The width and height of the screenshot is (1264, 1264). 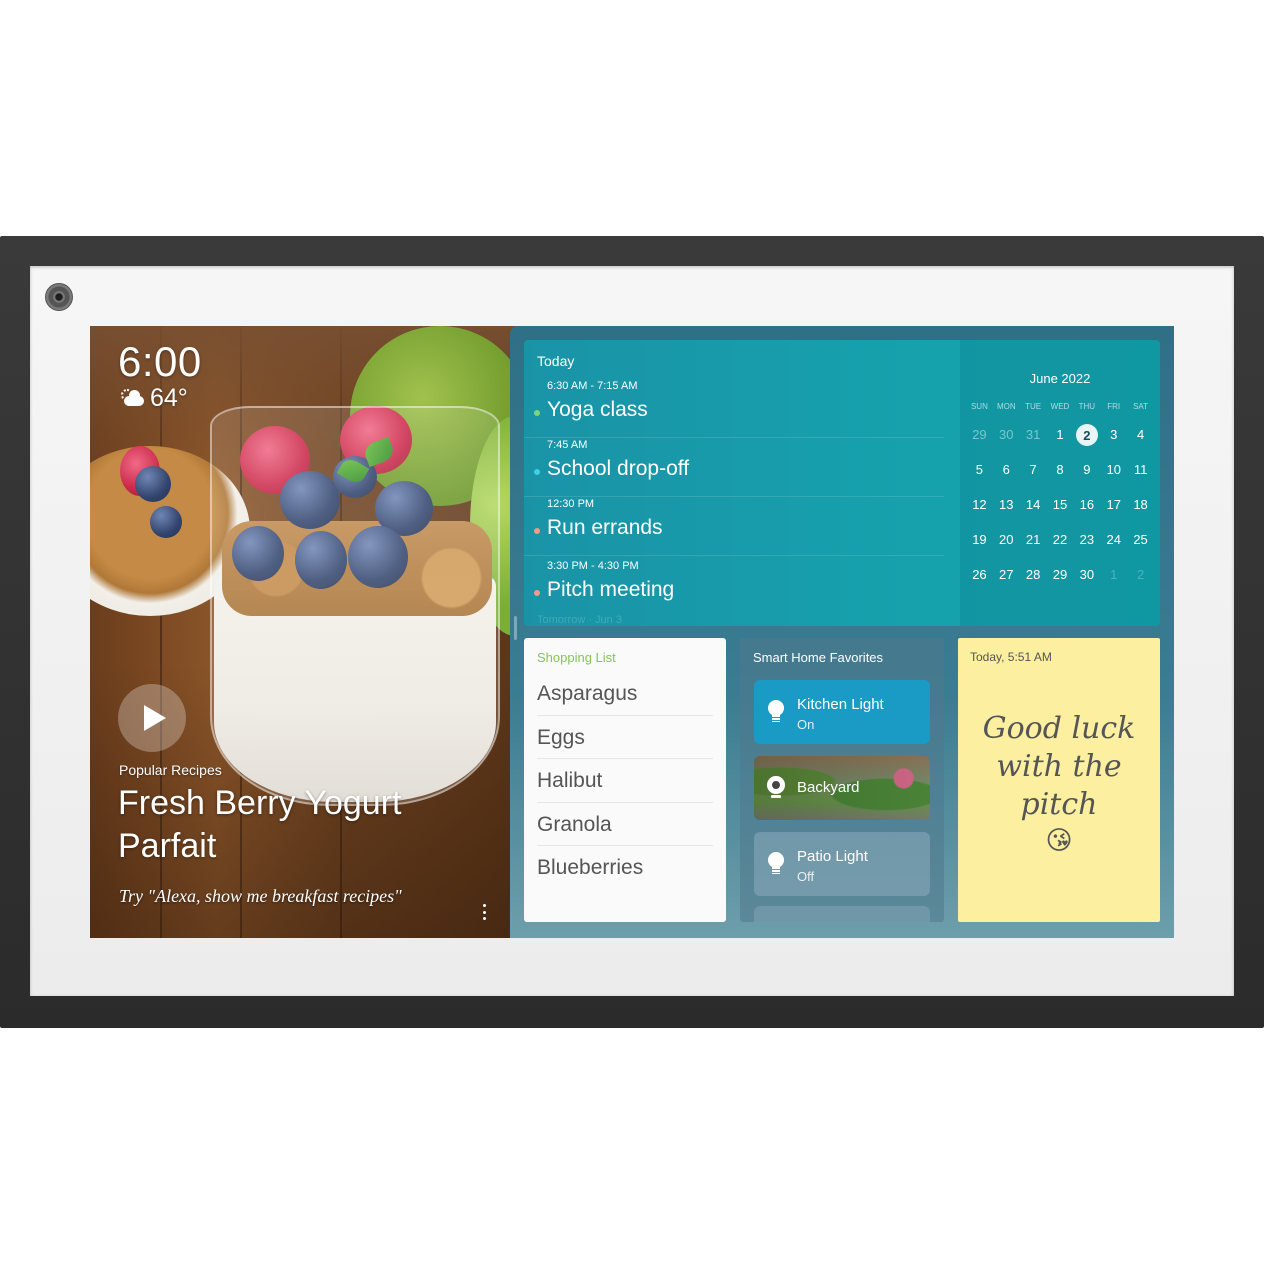 I want to click on calendar-day-number: 4, so click(x=1140, y=434).